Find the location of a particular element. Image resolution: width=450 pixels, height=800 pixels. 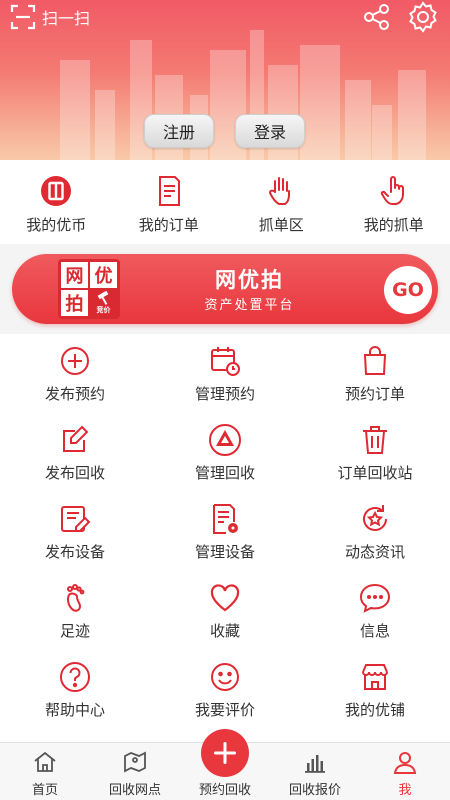

grid-item-label: 管理设备 is located at coordinates (224, 552).